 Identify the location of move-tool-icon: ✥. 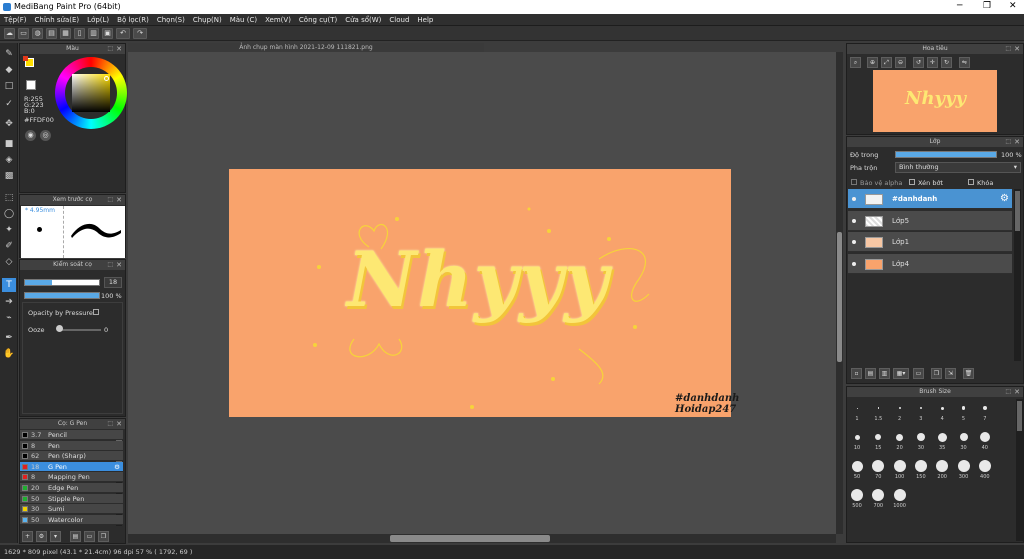
(9, 124).